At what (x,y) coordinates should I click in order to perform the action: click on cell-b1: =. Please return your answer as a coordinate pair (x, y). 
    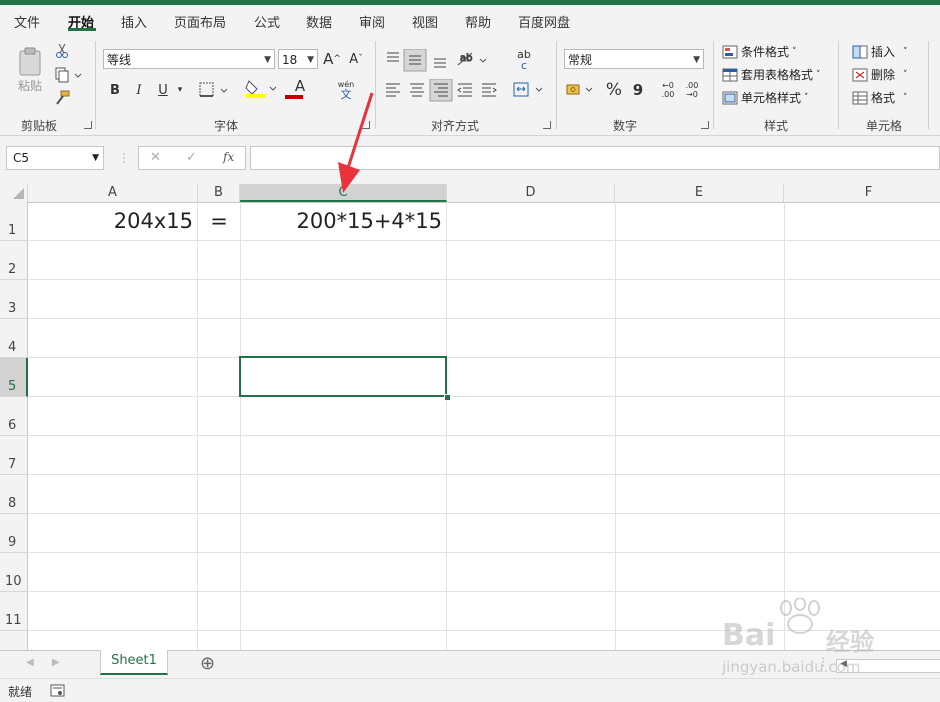
    Looking at the image, I should click on (219, 221).